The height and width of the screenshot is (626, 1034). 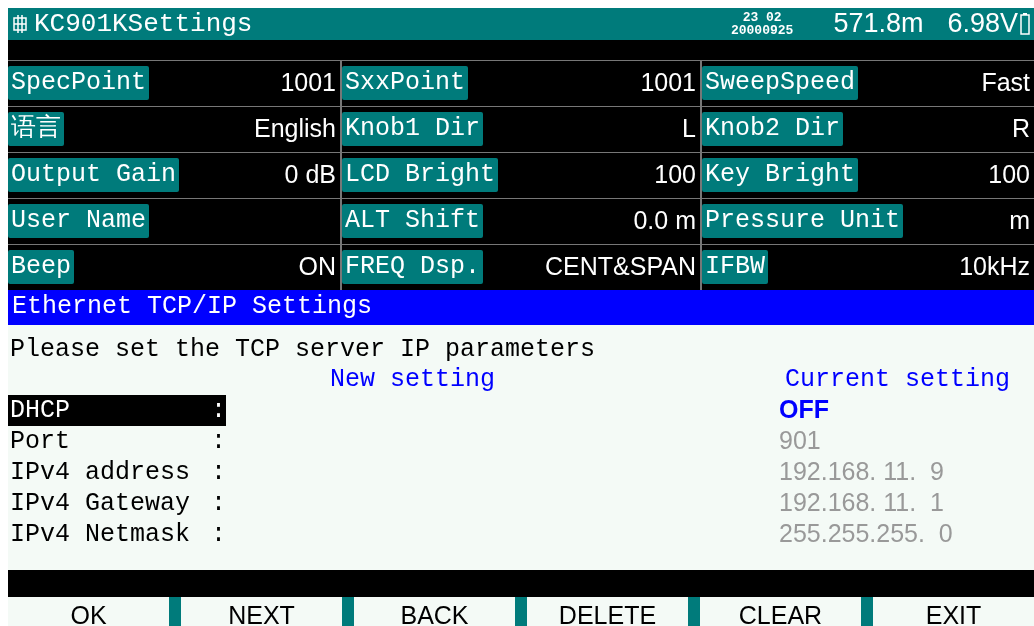 What do you see at coordinates (100, 503) in the screenshot?
I see `field-label: IPv4 Gateway` at bounding box center [100, 503].